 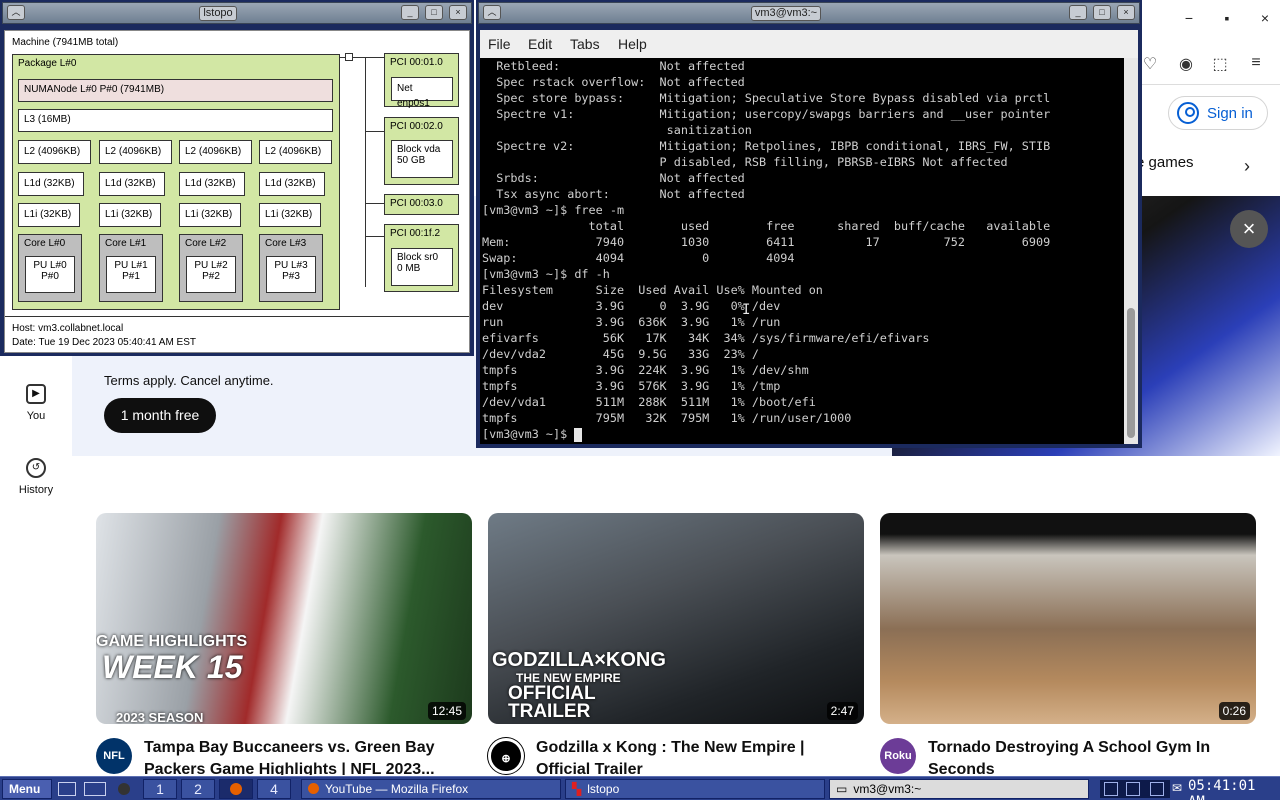 What do you see at coordinates (411, 160) in the screenshot?
I see `os-device-label: 50 GB` at bounding box center [411, 160].